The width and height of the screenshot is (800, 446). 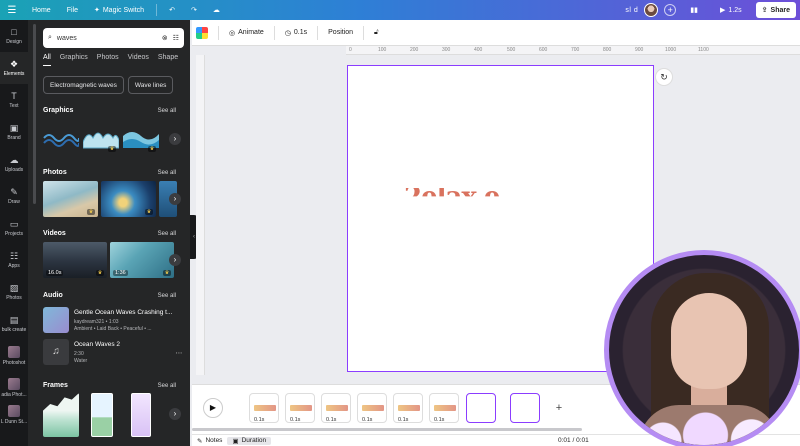 What do you see at coordinates (14, 196) in the screenshot?
I see `rail-item-draw: ✎ Draw` at bounding box center [14, 196].